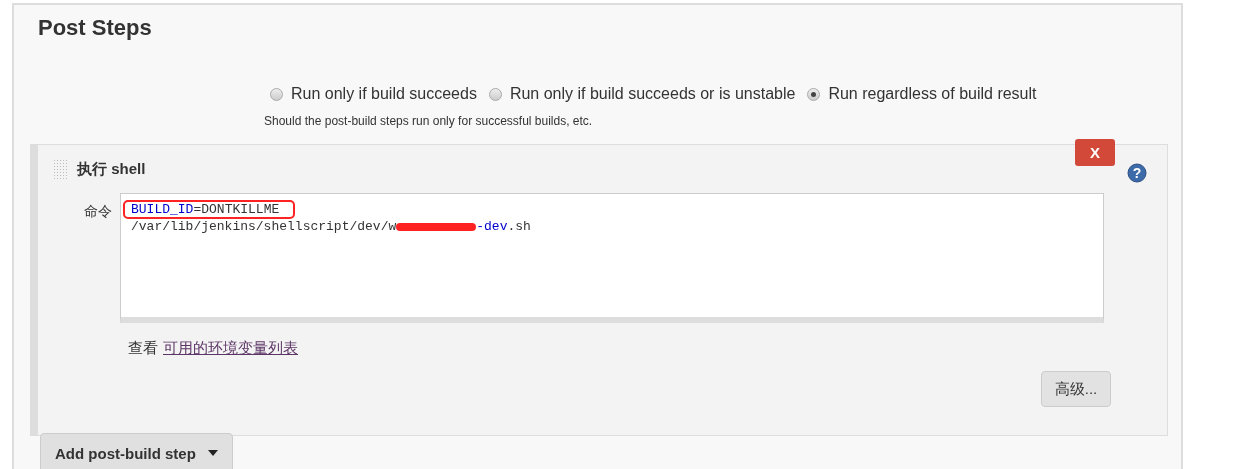 This screenshot has width=1234, height=469. I want to click on help-text: Should the post-build steps run only for successful builds, etc., so click(428, 121).